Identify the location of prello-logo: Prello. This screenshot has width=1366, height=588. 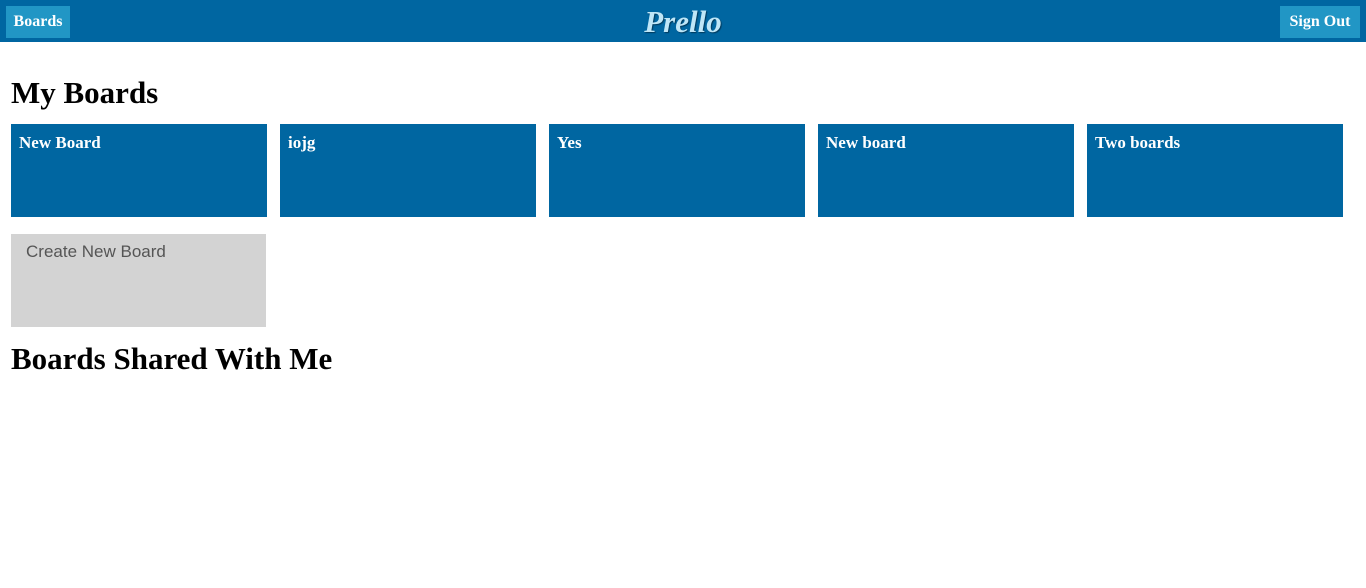
(683, 21).